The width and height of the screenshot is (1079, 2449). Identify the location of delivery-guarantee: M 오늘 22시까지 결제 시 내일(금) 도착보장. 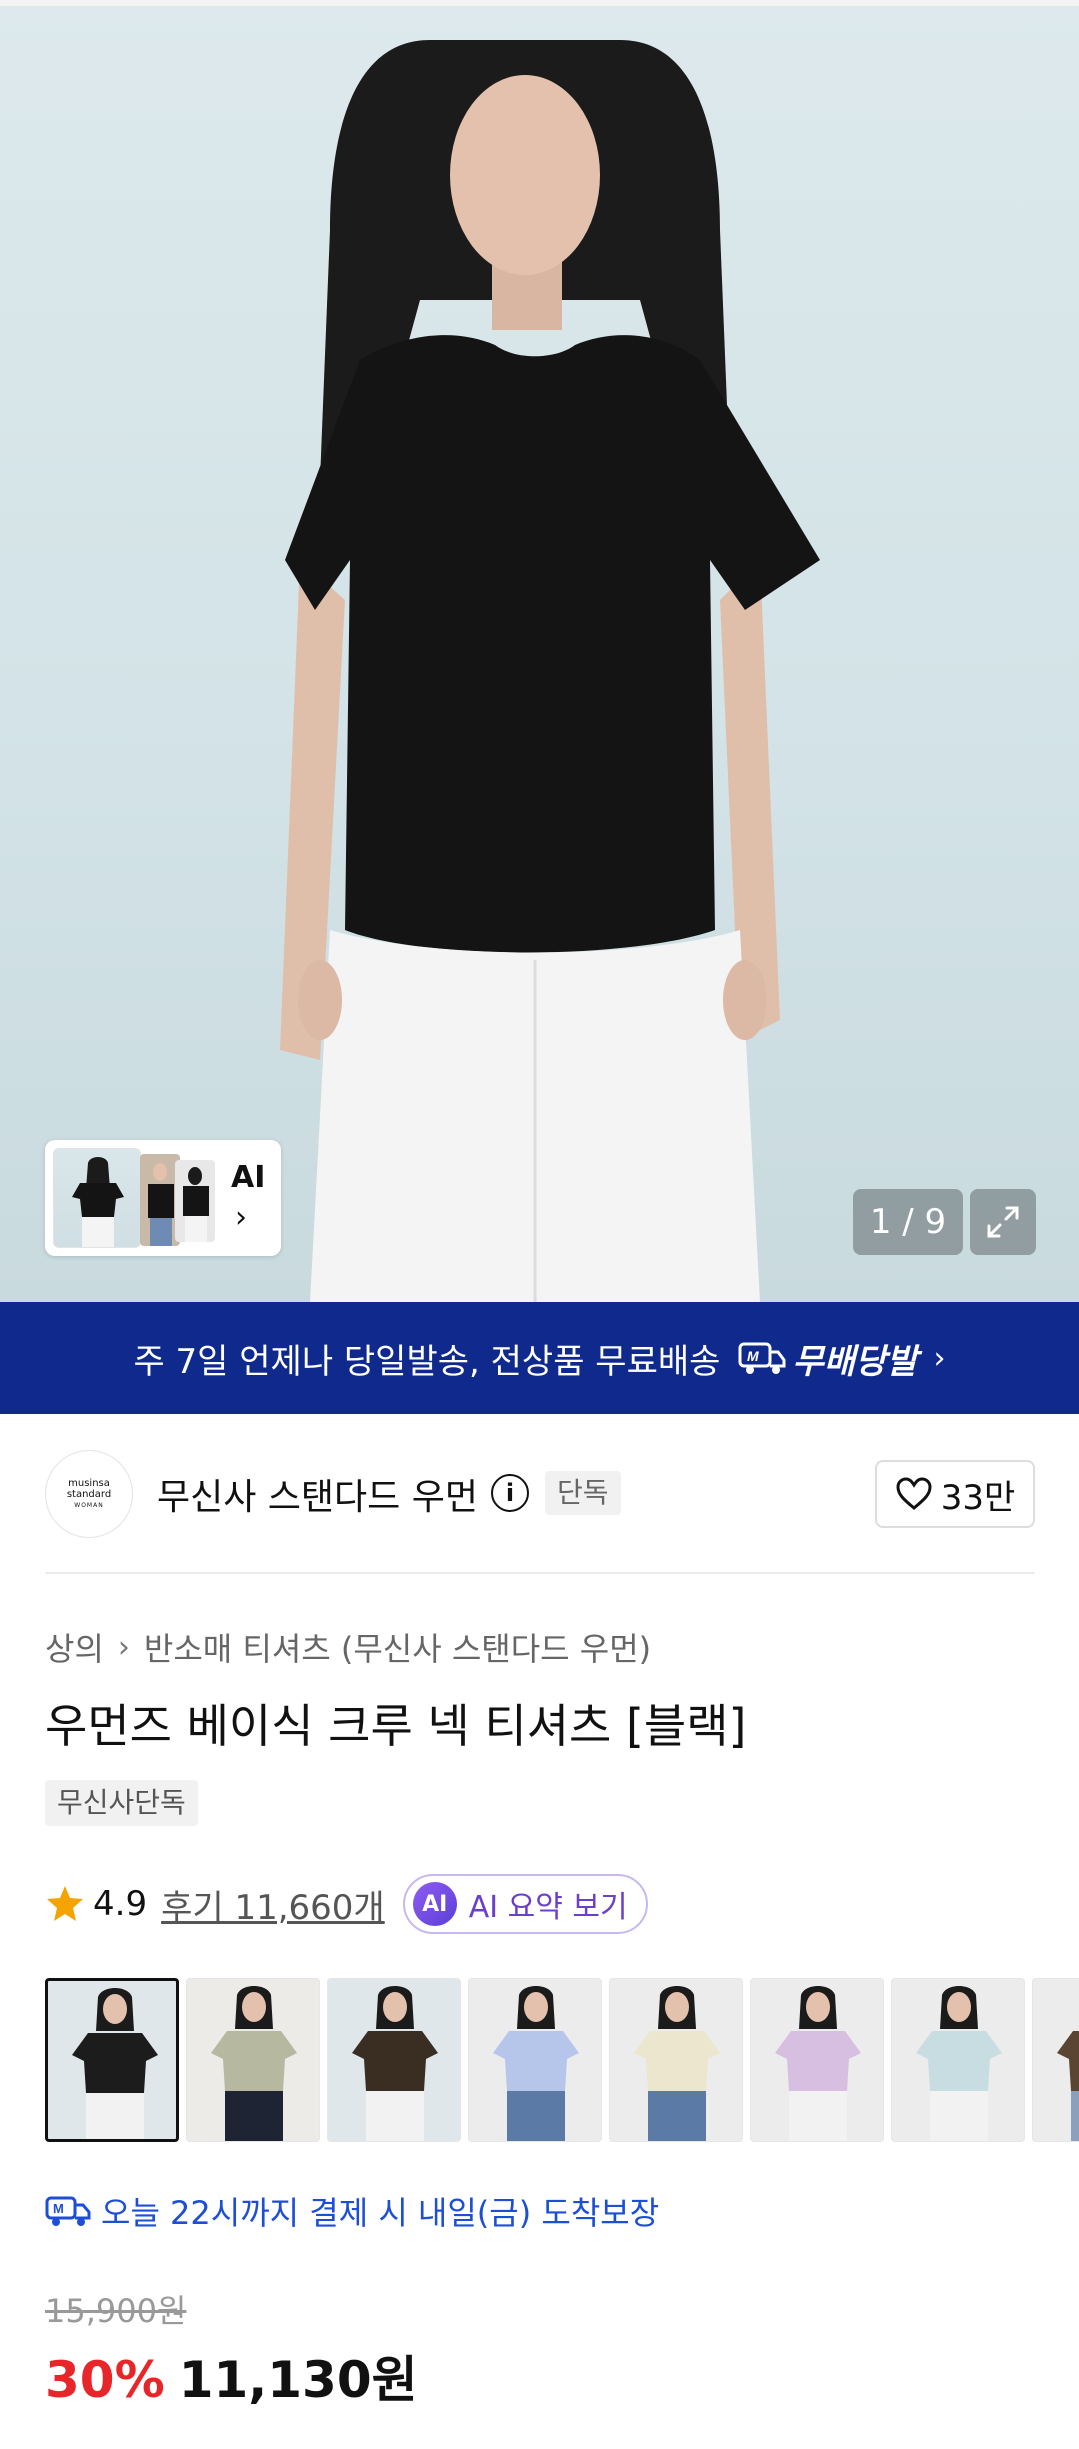
(352, 2211).